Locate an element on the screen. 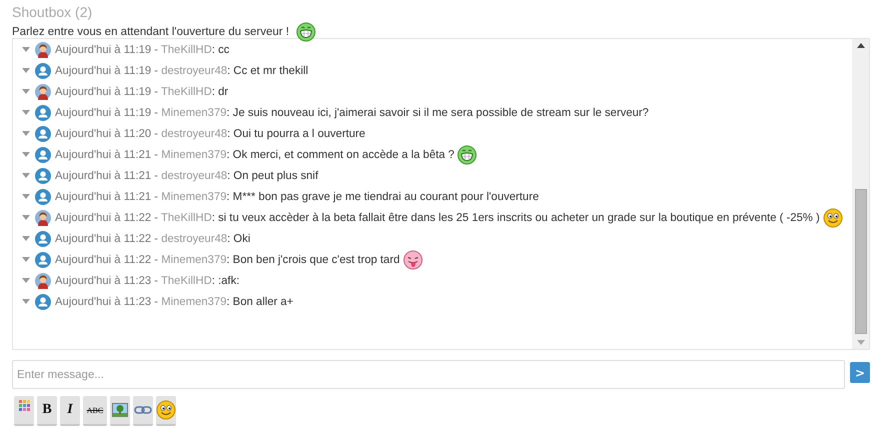  scrollbar is located at coordinates (860, 194).